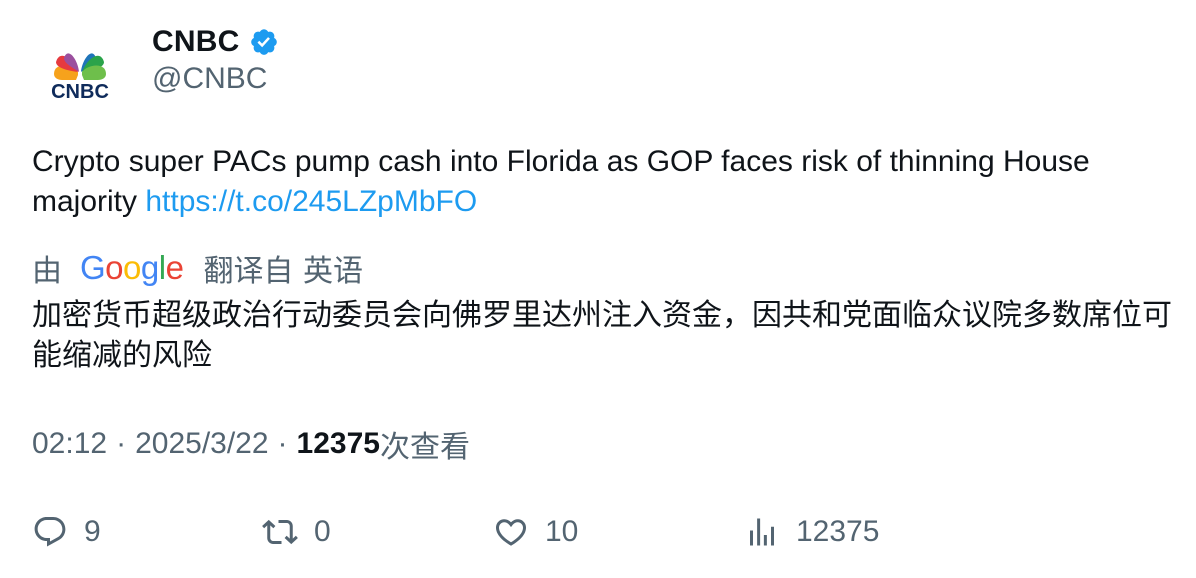 This screenshot has height=578, width=1196. What do you see at coordinates (47, 271) in the screenshot?
I see `translation-prefix: 由` at bounding box center [47, 271].